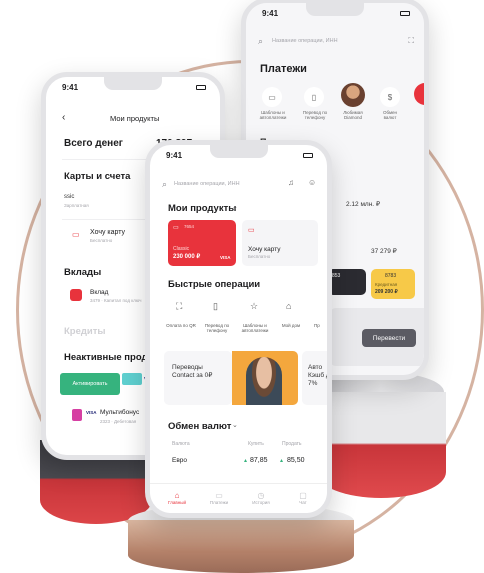 The height and width of the screenshot is (573, 484). I want to click on section-title: Кредиты, so click(85, 331).